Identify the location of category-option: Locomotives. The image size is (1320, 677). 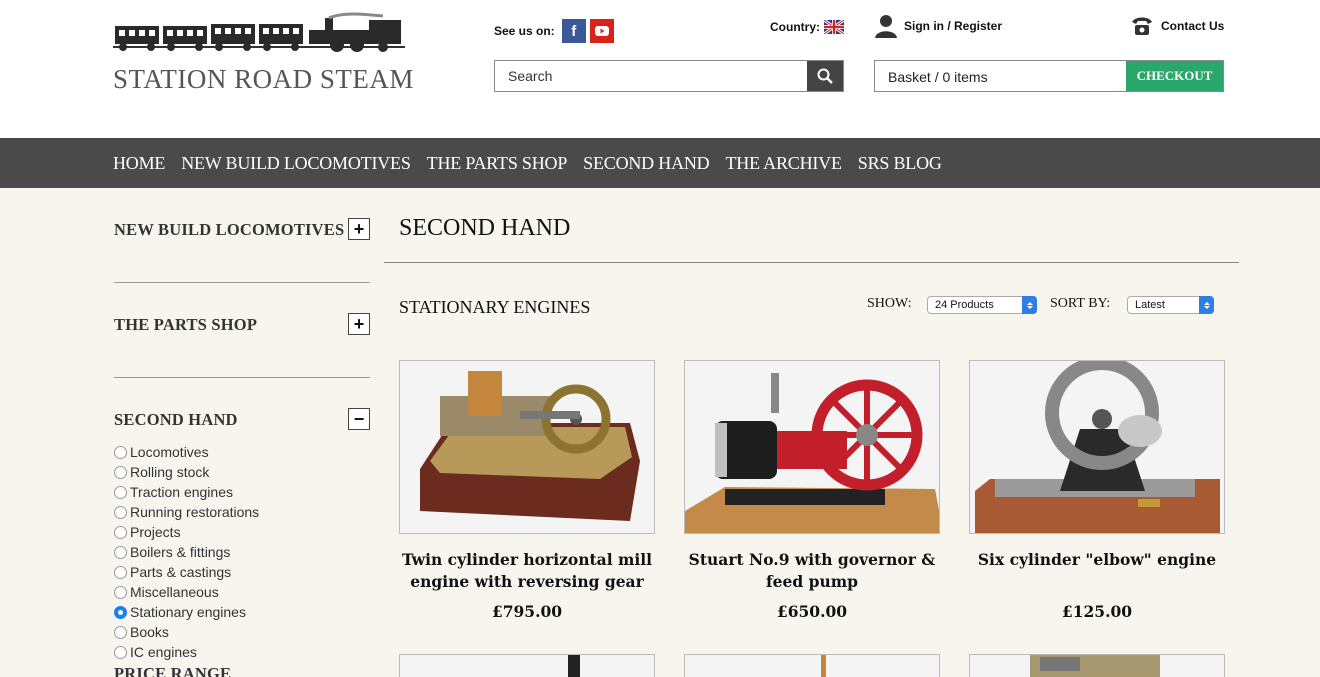
(186, 452).